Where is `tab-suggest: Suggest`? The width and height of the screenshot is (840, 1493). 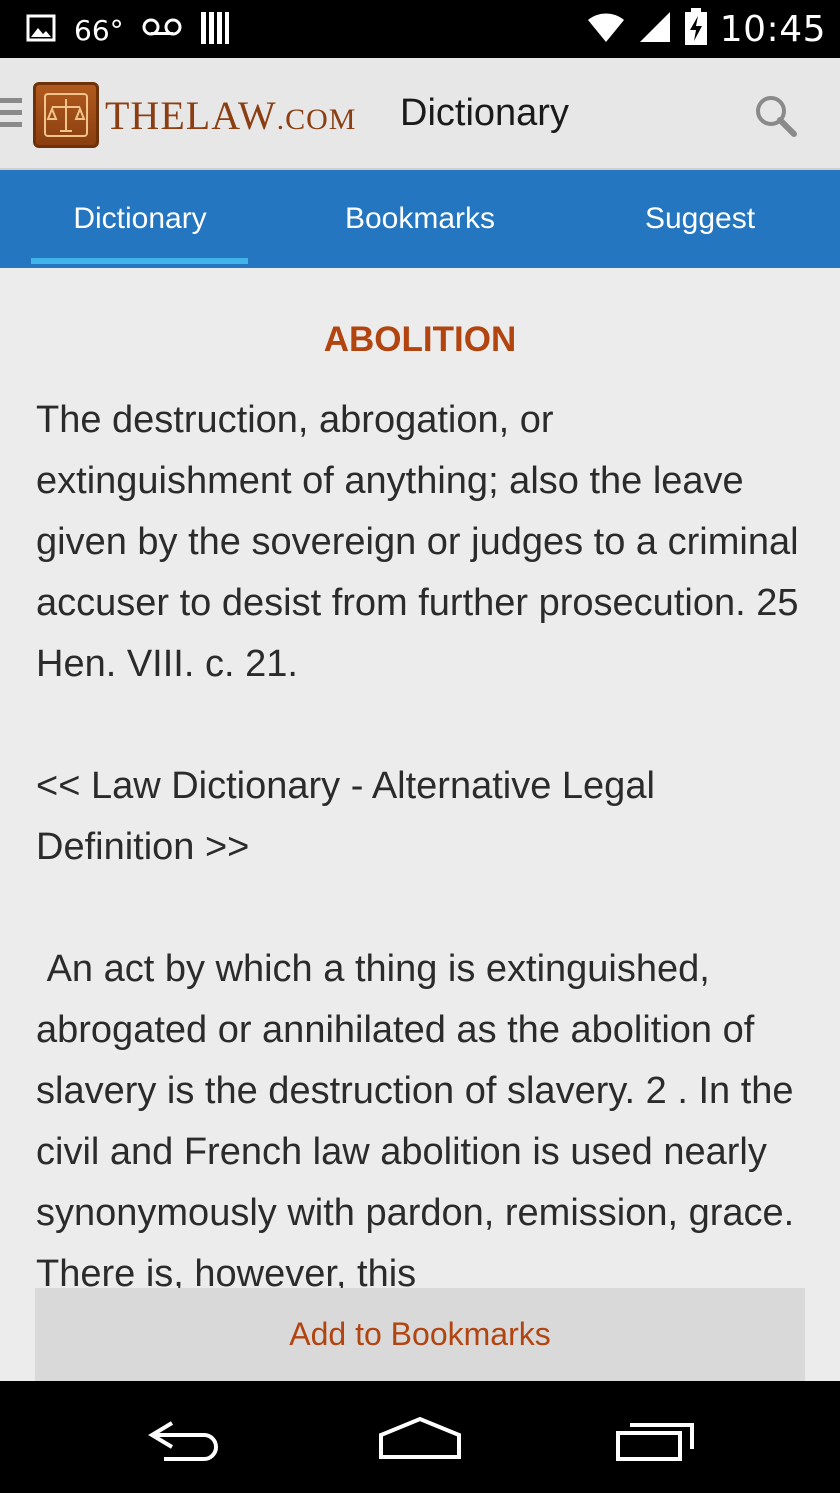
tab-suggest: Suggest is located at coordinates (700, 219).